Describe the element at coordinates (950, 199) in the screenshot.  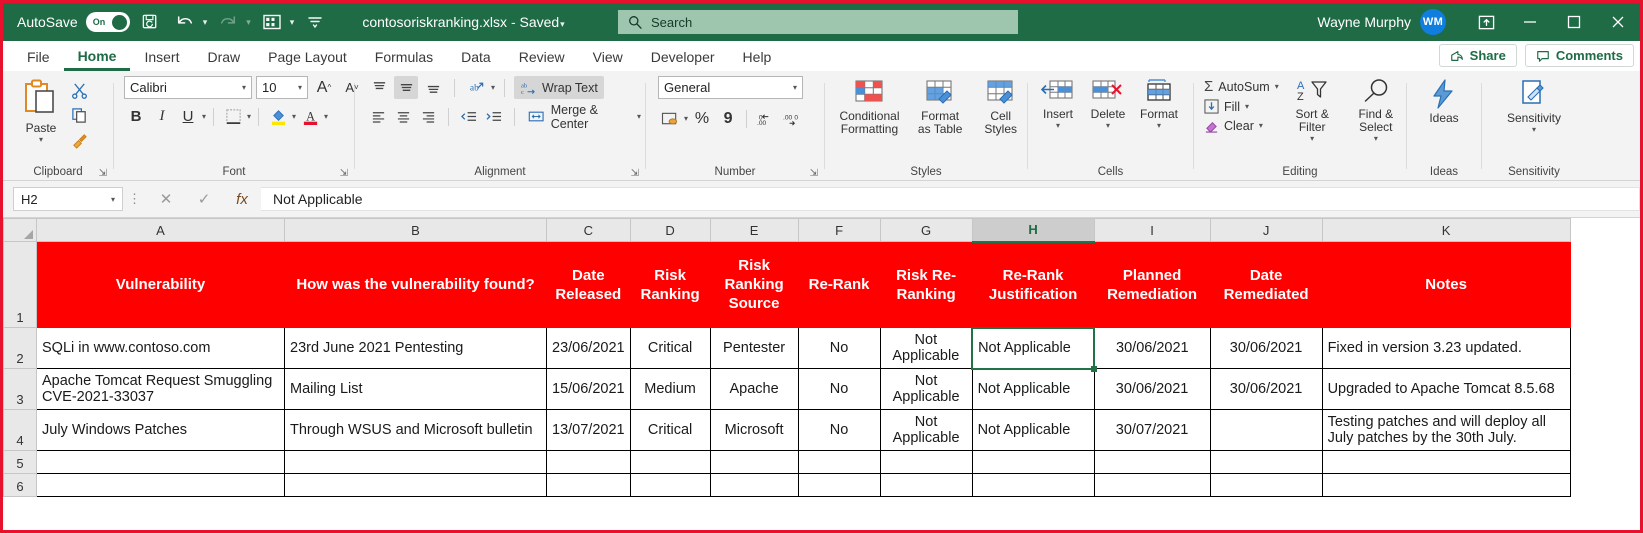
I see `formula-input: Not Applicable` at that location.